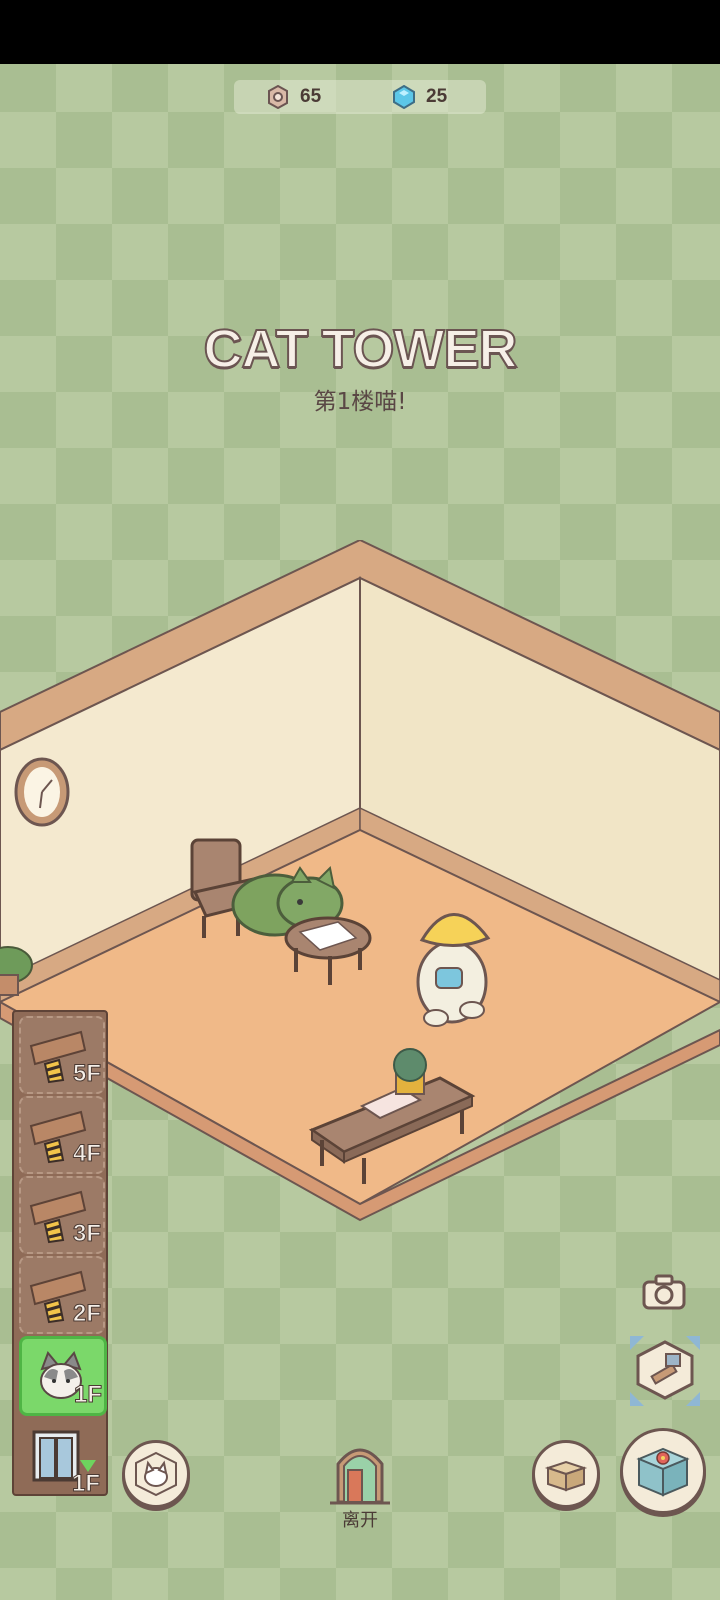  What do you see at coordinates (86, 1074) in the screenshot?
I see `floor-label: 5F` at bounding box center [86, 1074].